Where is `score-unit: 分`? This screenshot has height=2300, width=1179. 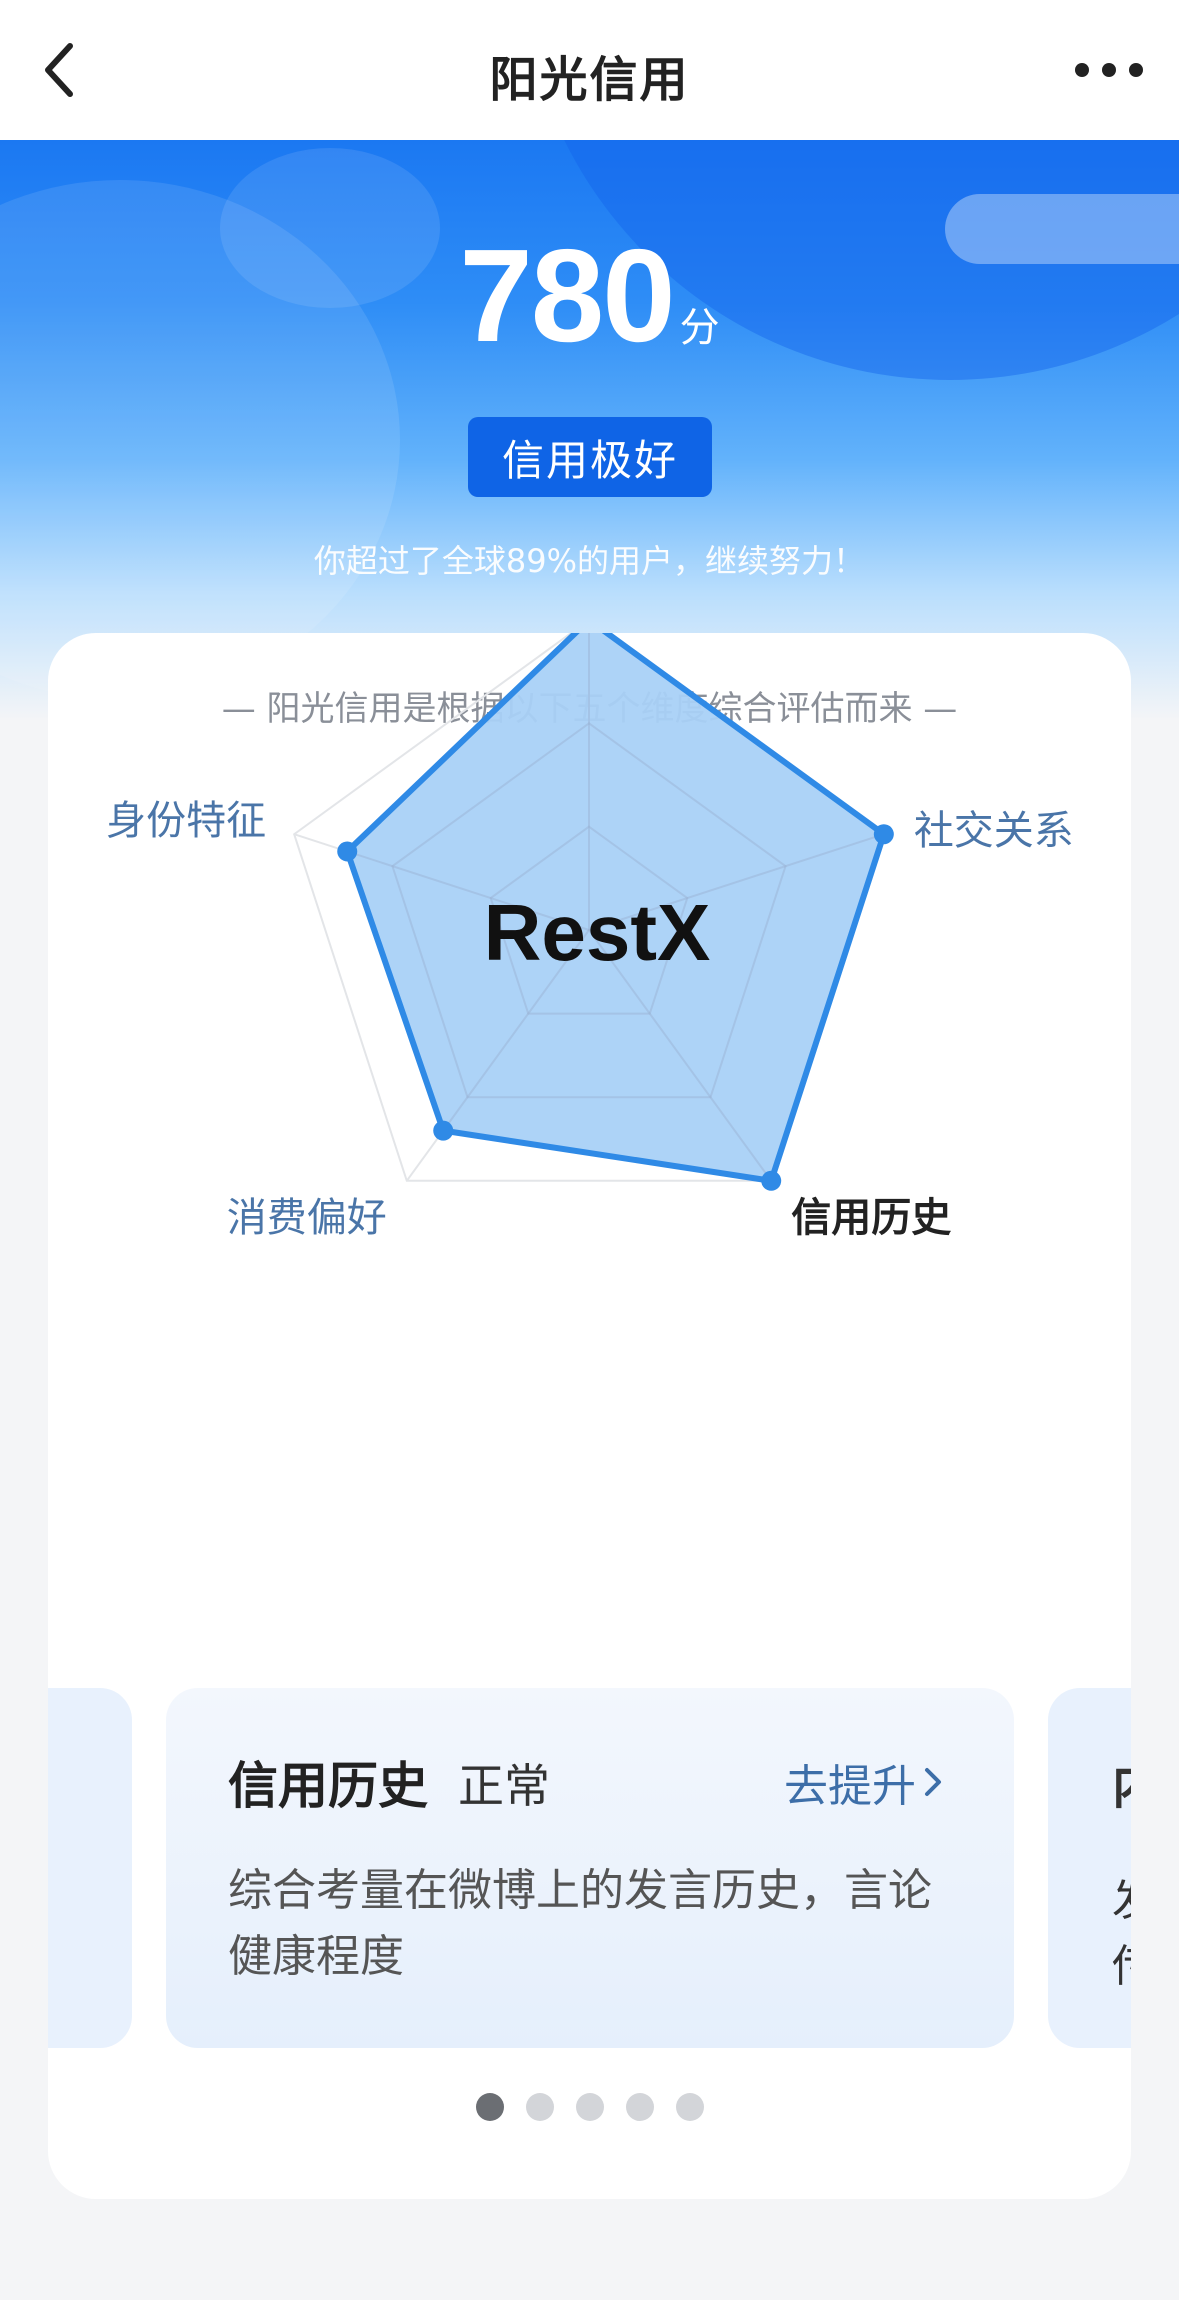
score-unit: 分 is located at coordinates (699, 328).